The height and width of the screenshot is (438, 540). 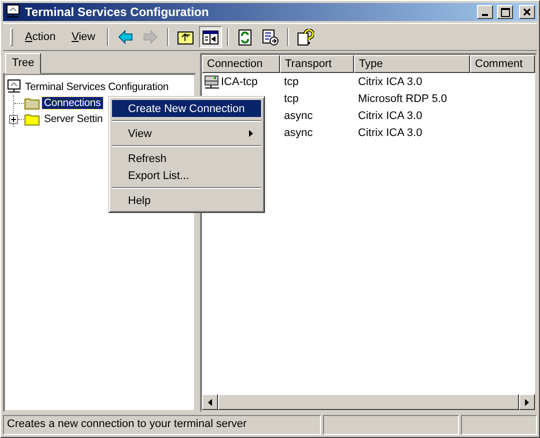 What do you see at coordinates (368, 402) in the screenshot?
I see `scrollbar-thumb` at bounding box center [368, 402].